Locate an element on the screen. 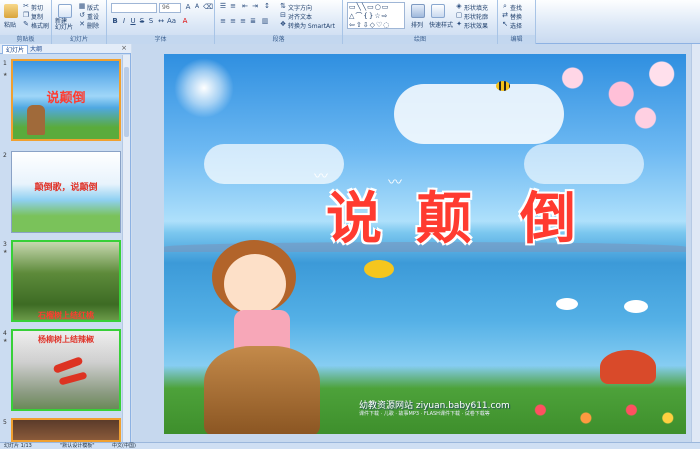 The image size is (700, 449). select-icon: ↖ is located at coordinates (505, 24).